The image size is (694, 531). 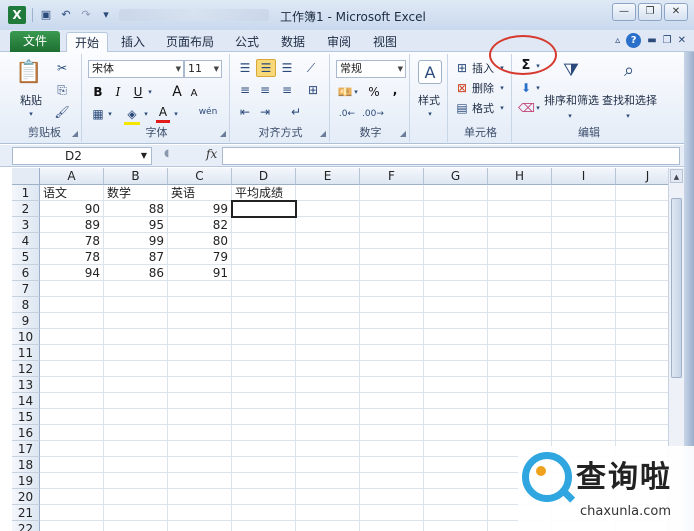 I want to click on cell-a16, so click(x=72, y=433).